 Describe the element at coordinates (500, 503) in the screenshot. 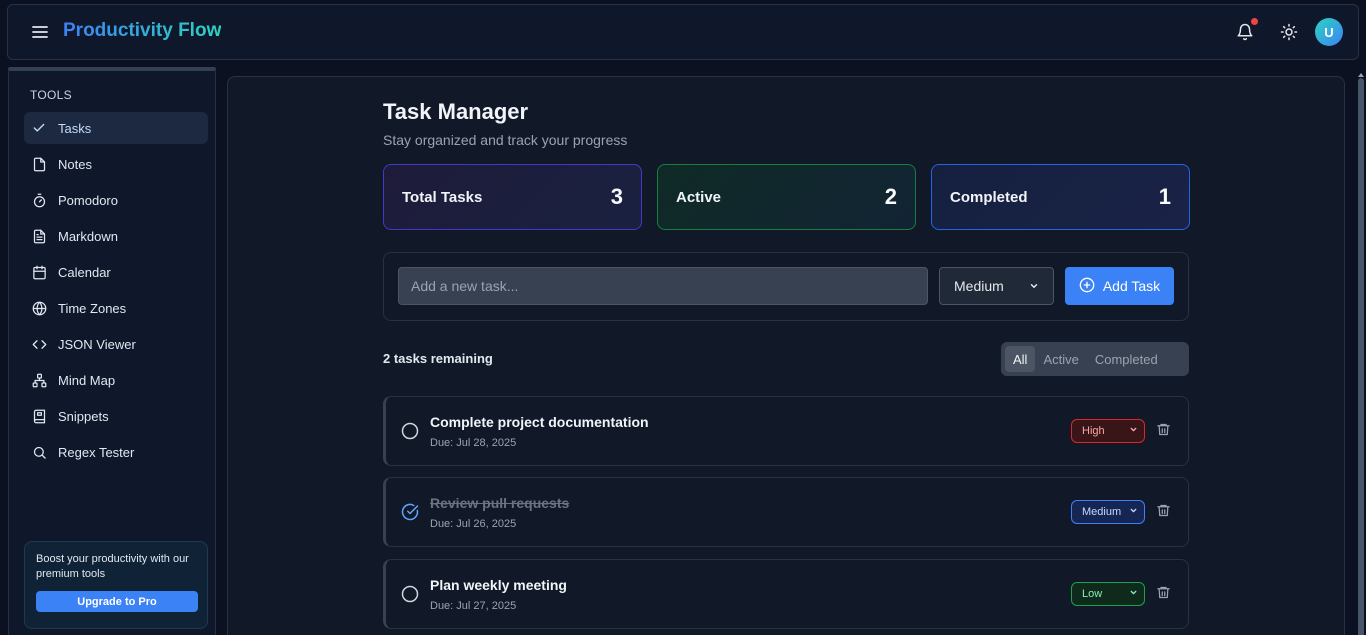

I see `task-title: Review pull requests` at that location.